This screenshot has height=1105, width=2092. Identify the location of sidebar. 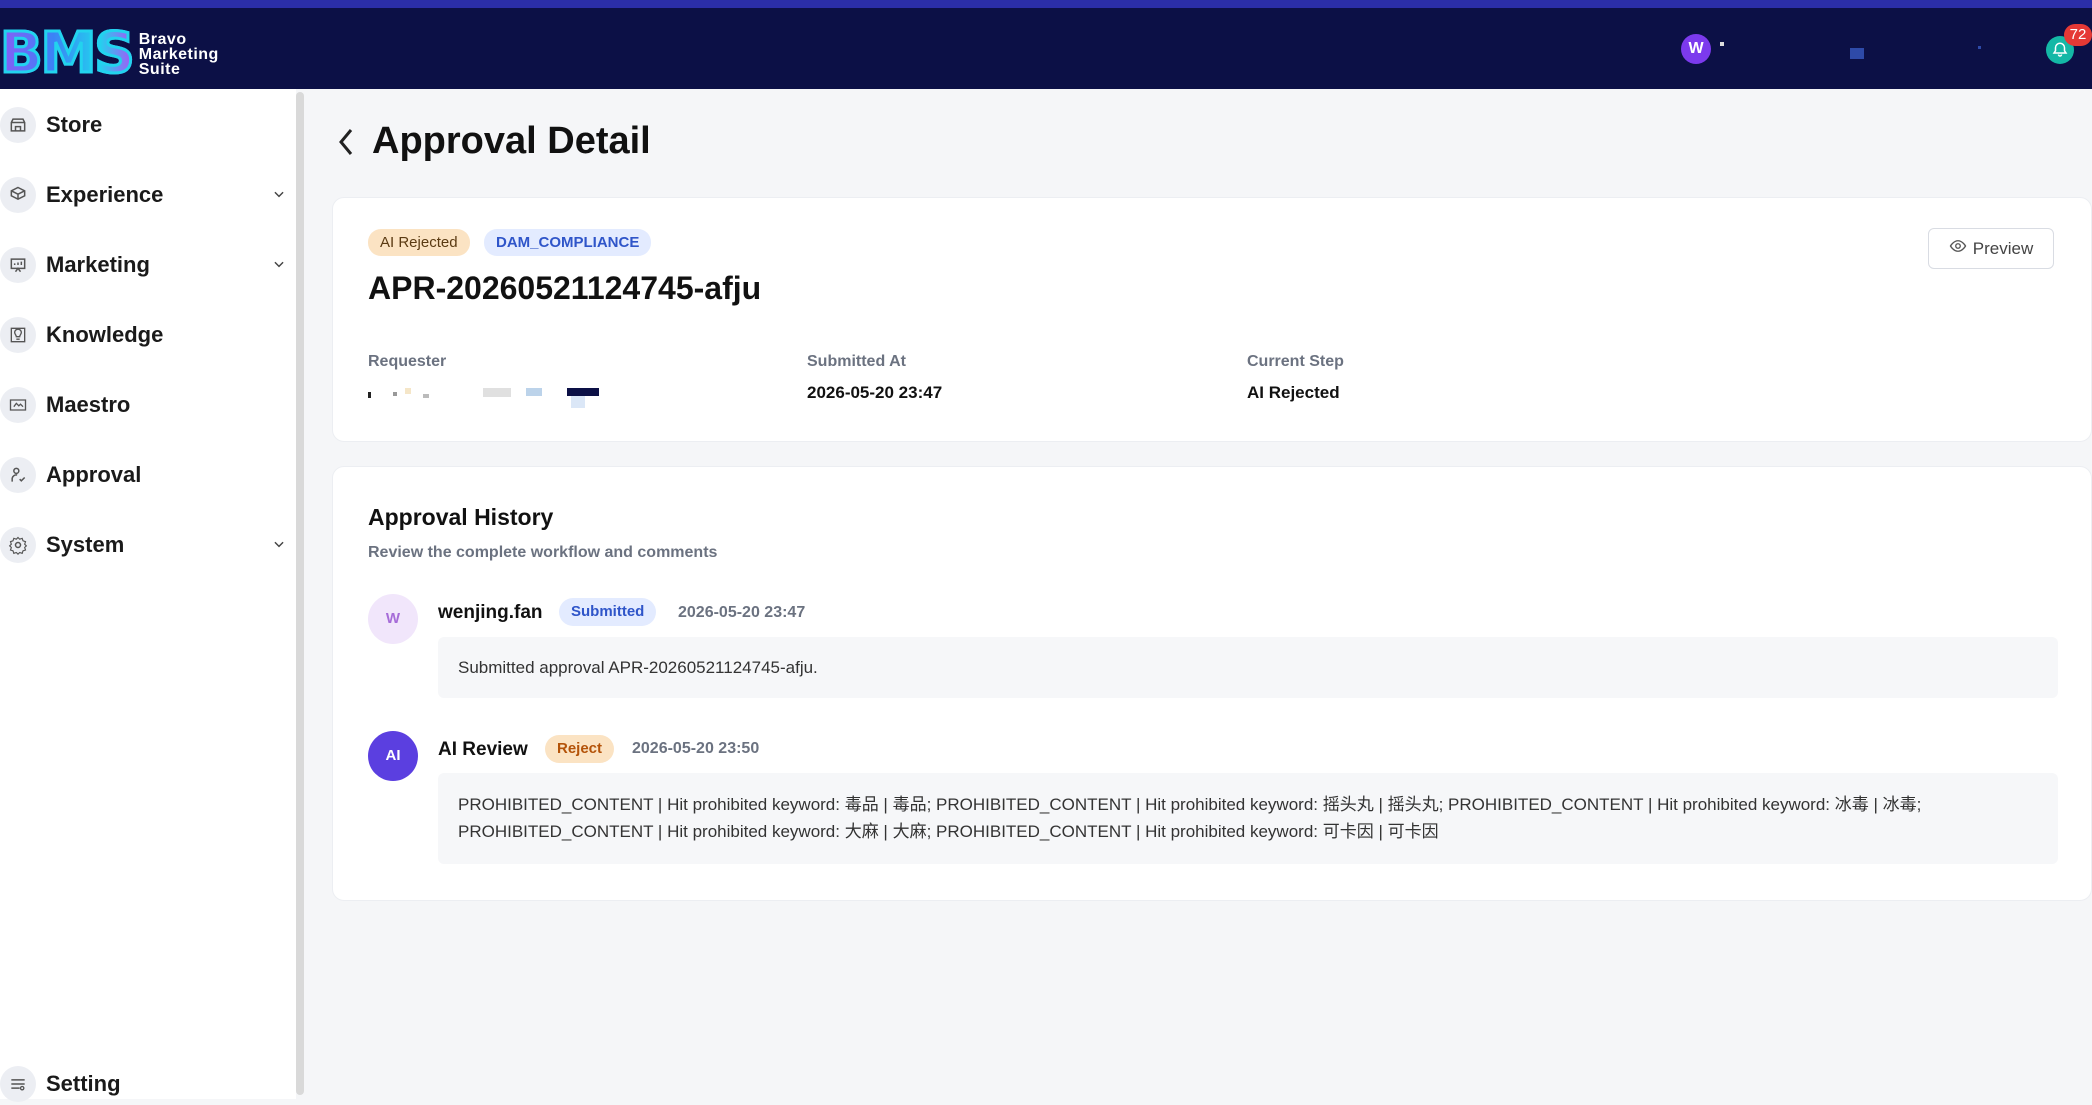
(148, 594).